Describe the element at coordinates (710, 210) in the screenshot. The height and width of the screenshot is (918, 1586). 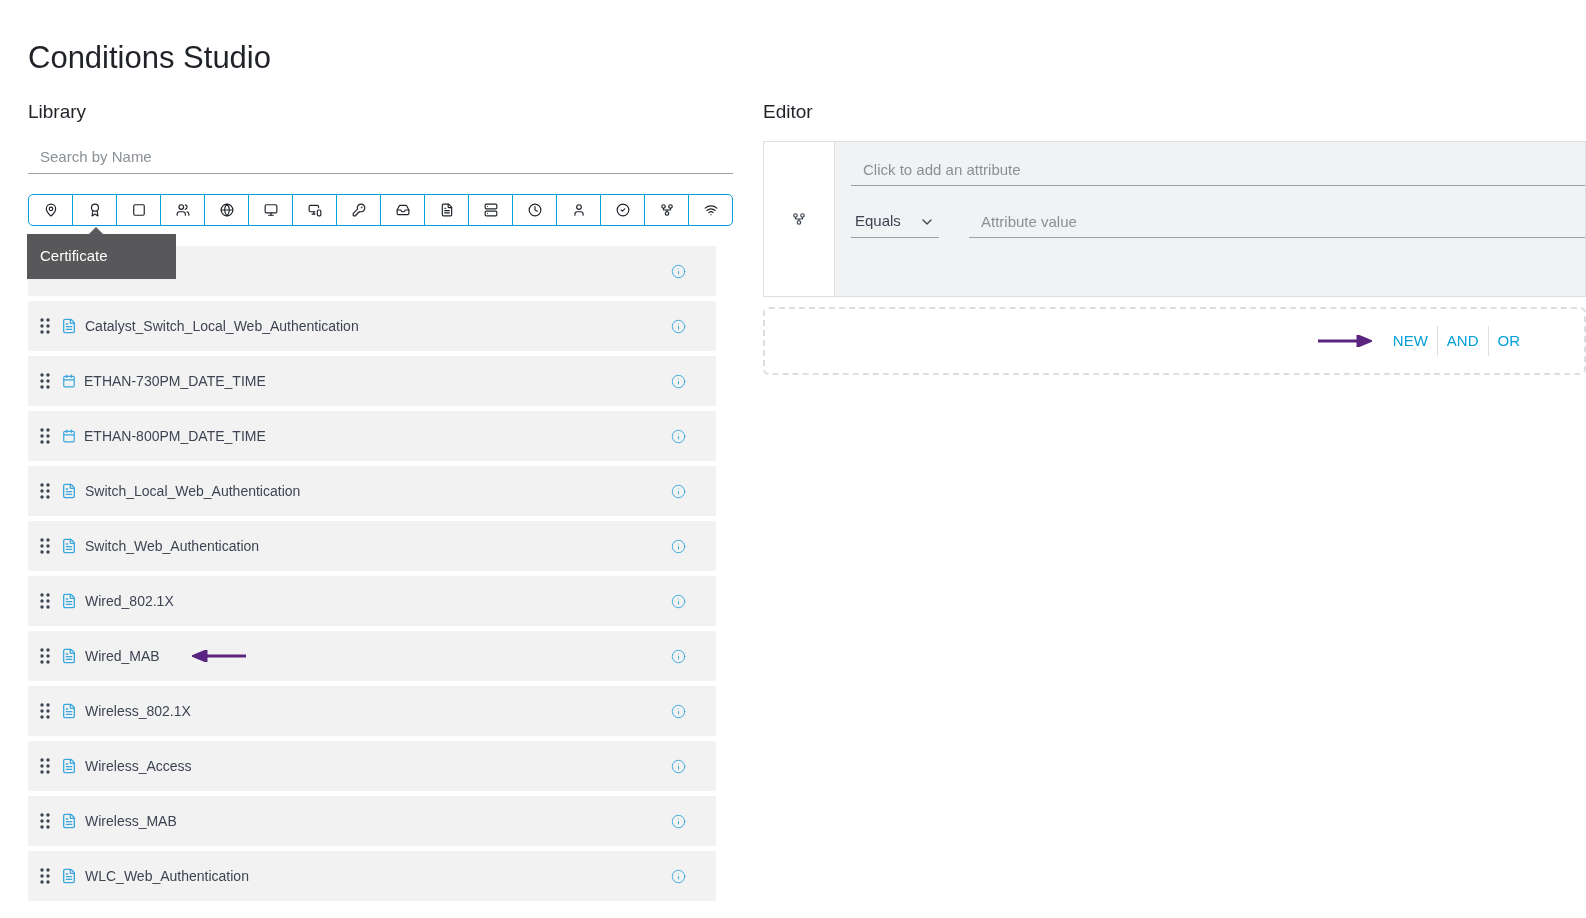
I see `wifi-icon` at that location.